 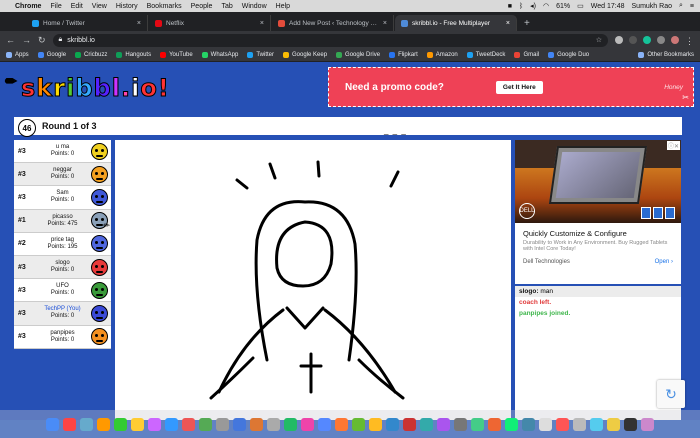 I want to click on bookmark-item: YouTube, so click(x=176, y=55).